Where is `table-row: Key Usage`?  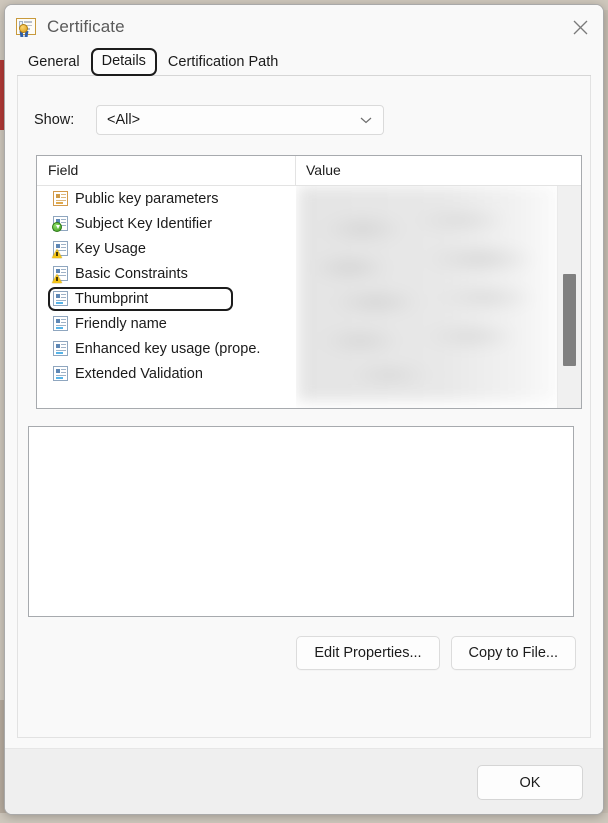 table-row: Key Usage is located at coordinates (166, 248).